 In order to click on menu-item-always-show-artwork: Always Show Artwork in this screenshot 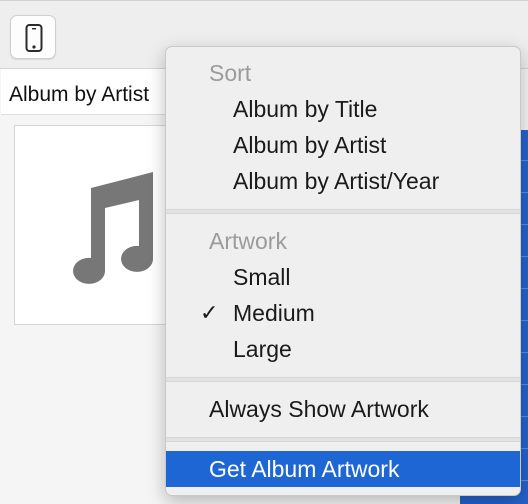, I will do `click(343, 409)`.